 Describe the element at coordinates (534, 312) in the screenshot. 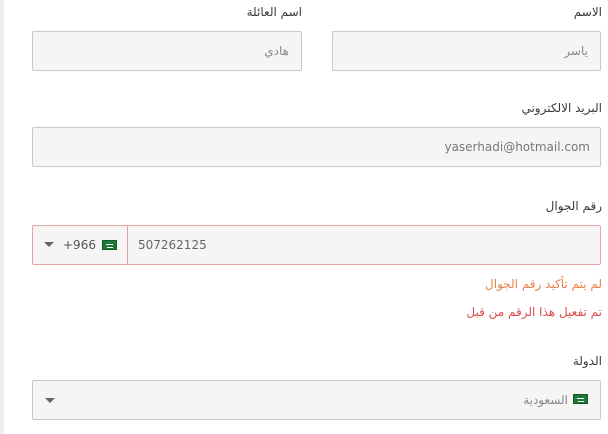

I see `phone-already-used-message: تم تفعيل هذا الرقم من قبل` at that location.